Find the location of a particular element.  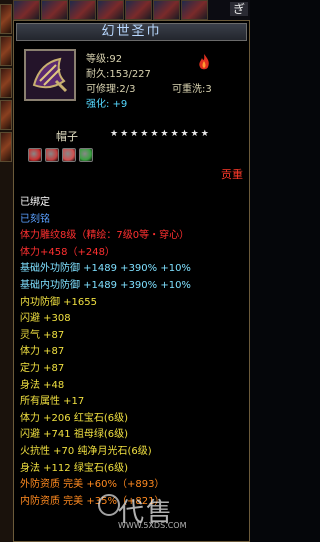

item-icon is located at coordinates (50, 75).